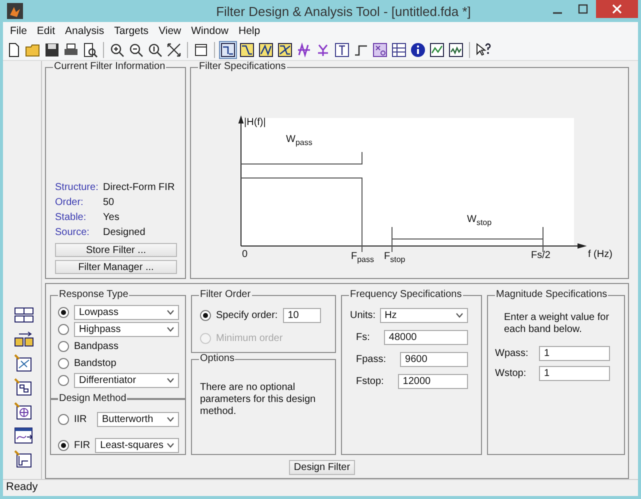 Image resolution: width=641 pixels, height=499 pixels. Describe the element at coordinates (139, 188) in the screenshot. I see `info-value: Direct-Form FIR` at that location.